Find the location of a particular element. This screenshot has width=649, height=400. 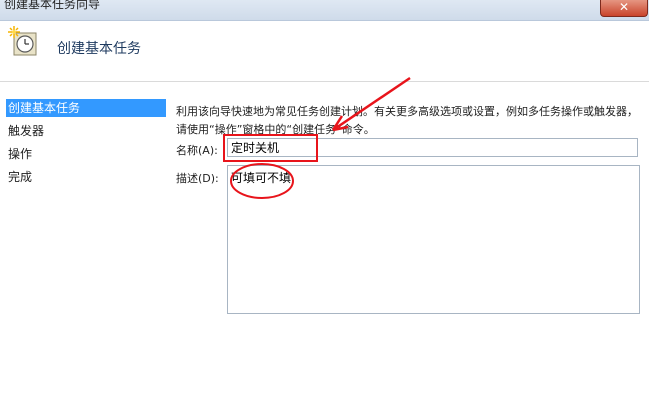

description-label: 描述(D): is located at coordinates (197, 178).